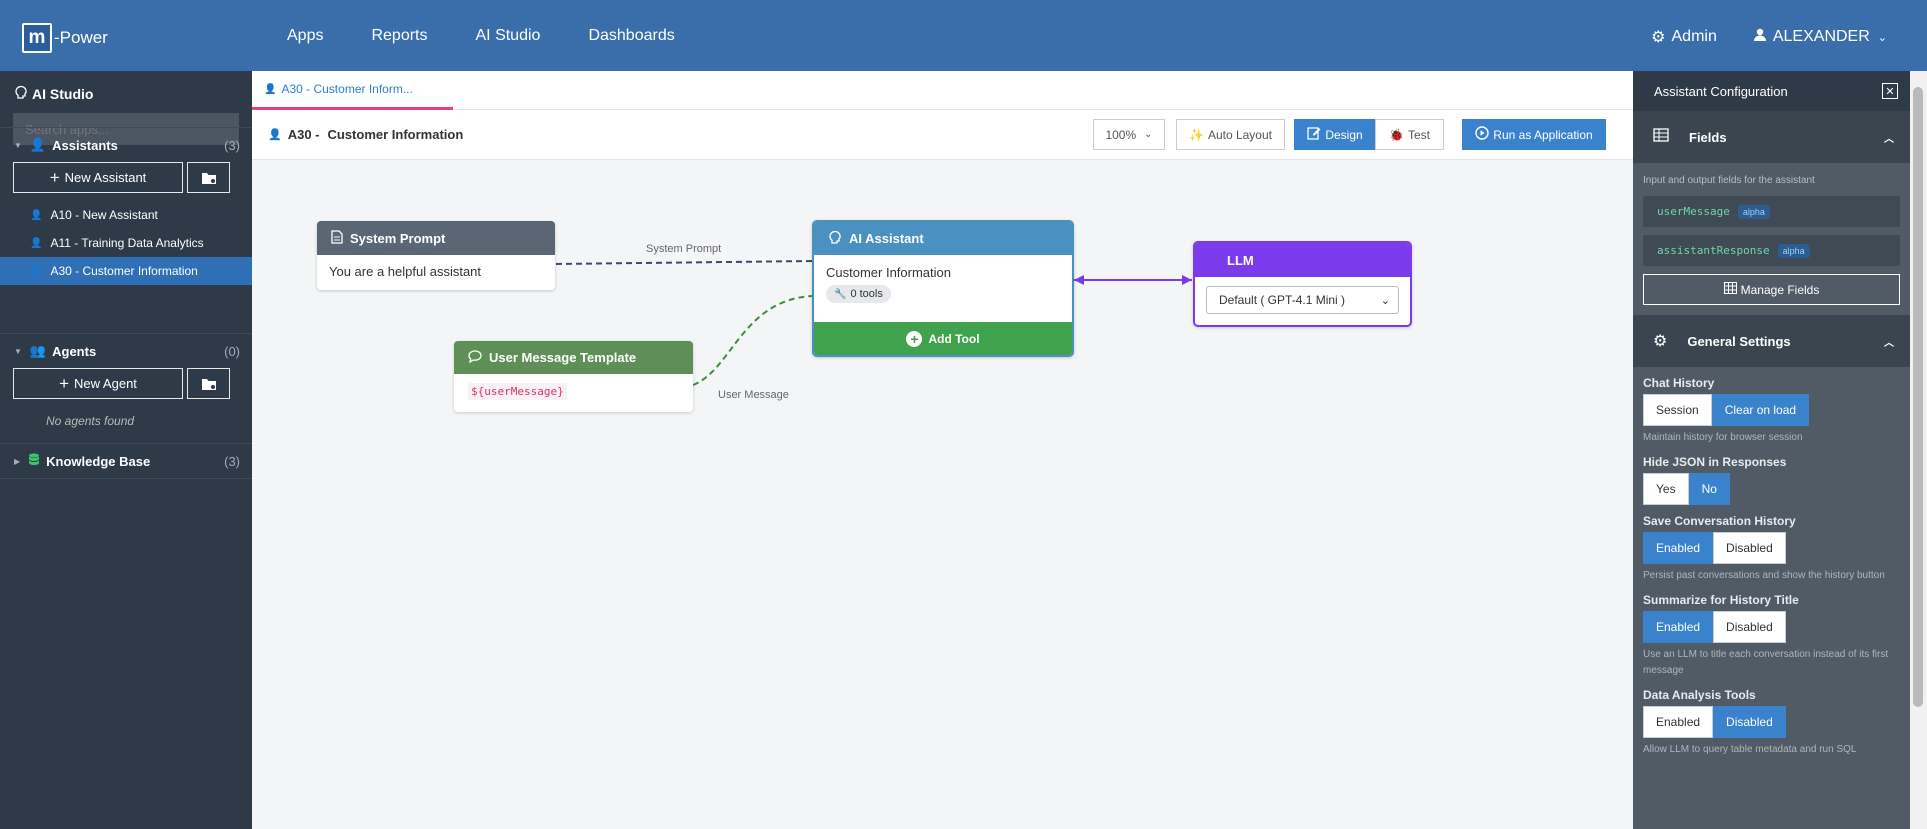 The height and width of the screenshot is (829, 1927). Describe the element at coordinates (1302, 260) in the screenshot. I see `llm-header: LLM` at that location.